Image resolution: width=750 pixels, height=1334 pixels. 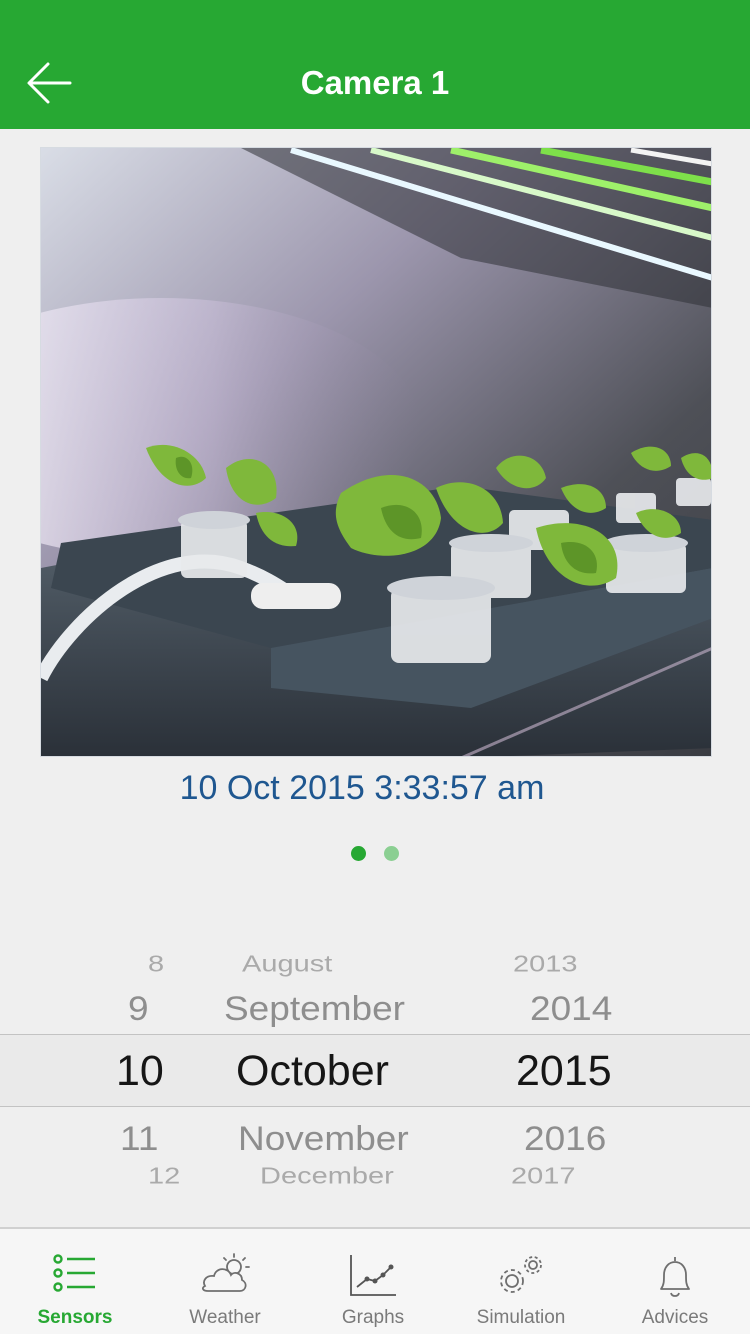 I want to click on picker-day-option: 12, so click(x=164, y=1176).